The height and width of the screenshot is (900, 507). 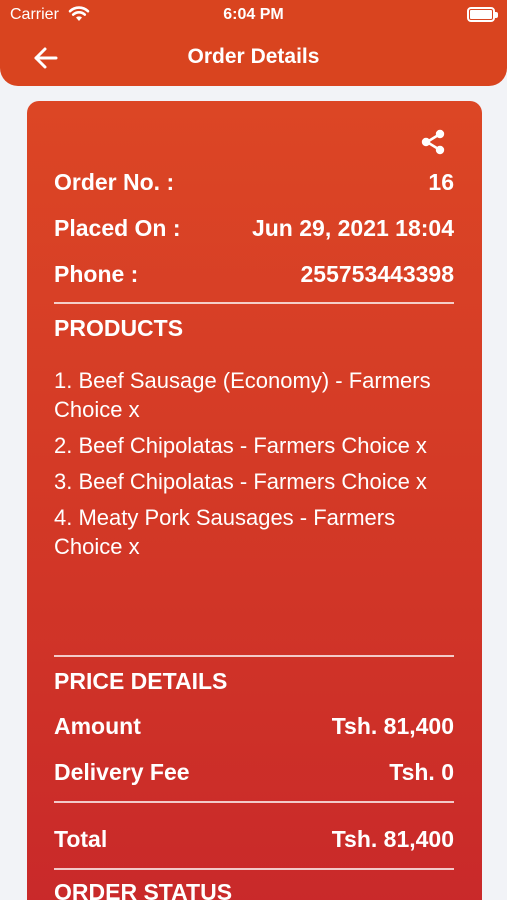 I want to click on amount-label: Amount, so click(x=97, y=726).